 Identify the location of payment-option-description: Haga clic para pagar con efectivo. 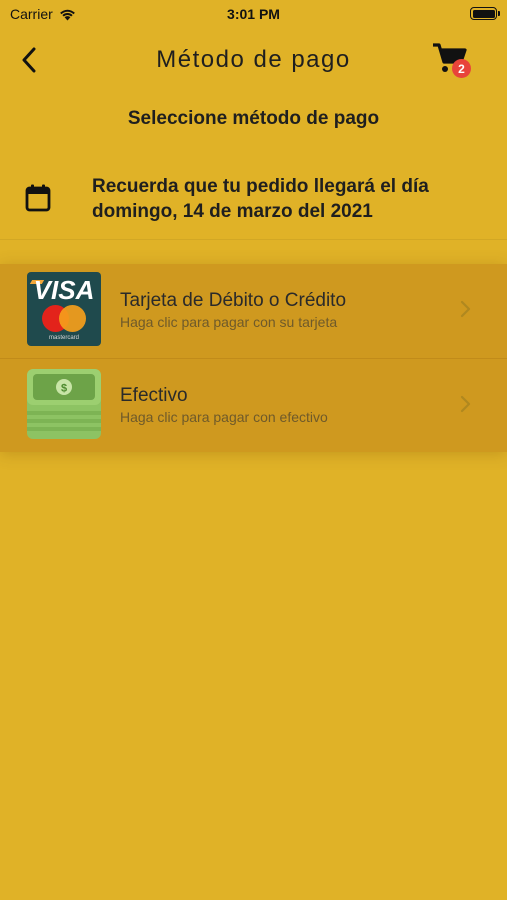
(224, 417).